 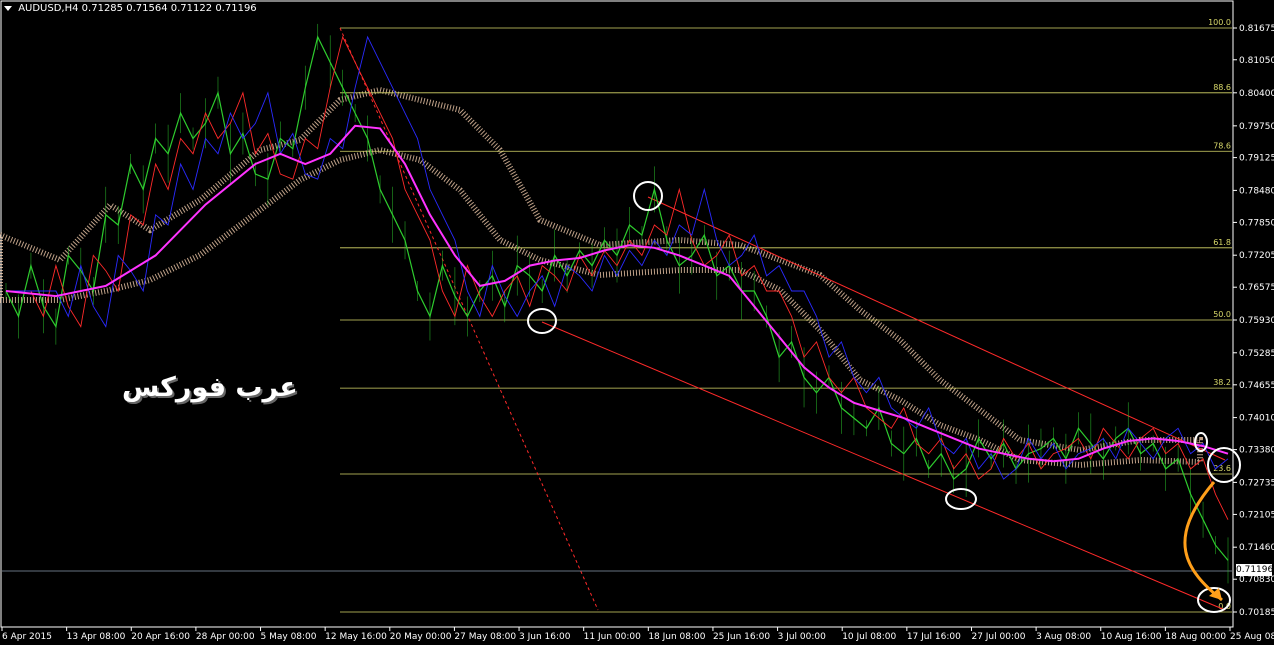 What do you see at coordinates (1222, 314) in the screenshot?
I see `fib-level-label: 50.0` at bounding box center [1222, 314].